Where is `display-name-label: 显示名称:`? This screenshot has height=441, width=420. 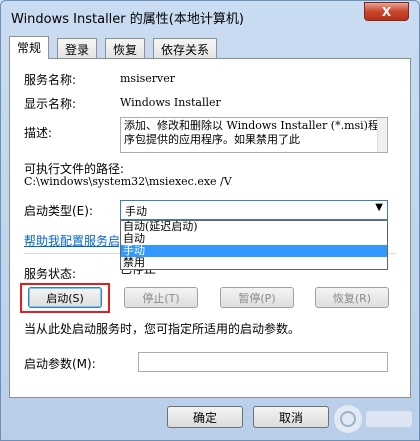
display-name-label: 显示名称: is located at coordinates (50, 104).